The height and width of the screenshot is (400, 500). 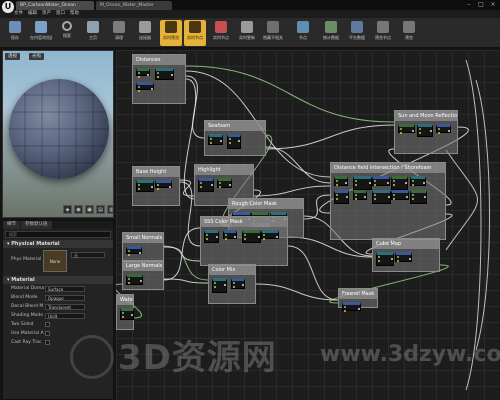 What do you see at coordinates (18, 14) in the screenshot?
I see `menu-file: 文件` at bounding box center [18, 14].